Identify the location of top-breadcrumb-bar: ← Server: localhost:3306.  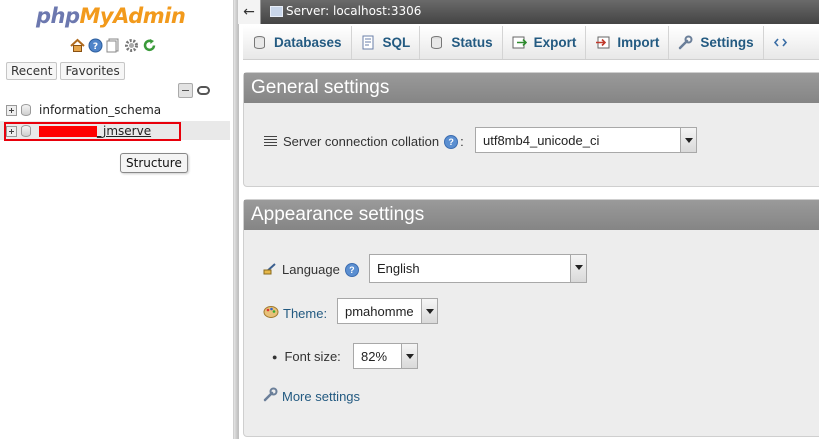
(528, 12).